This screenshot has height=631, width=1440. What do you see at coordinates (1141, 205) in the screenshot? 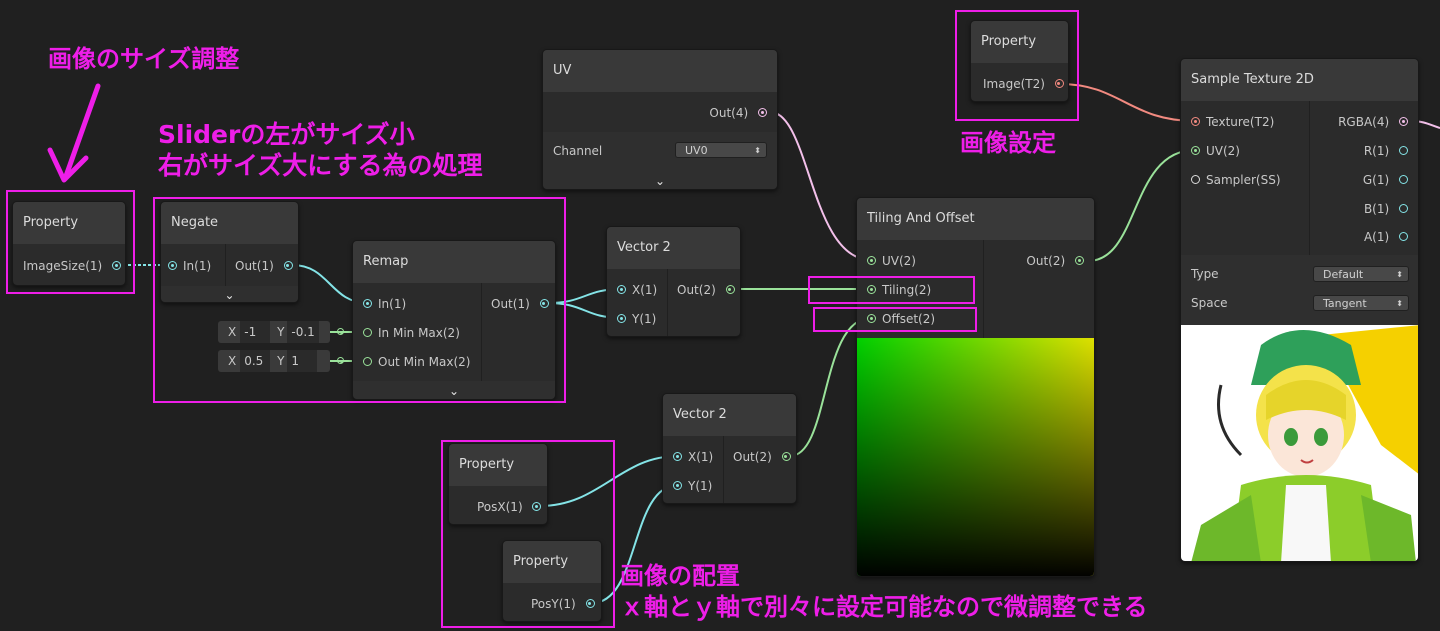
I see `wire-tiling-sample-uv` at bounding box center [1141, 205].